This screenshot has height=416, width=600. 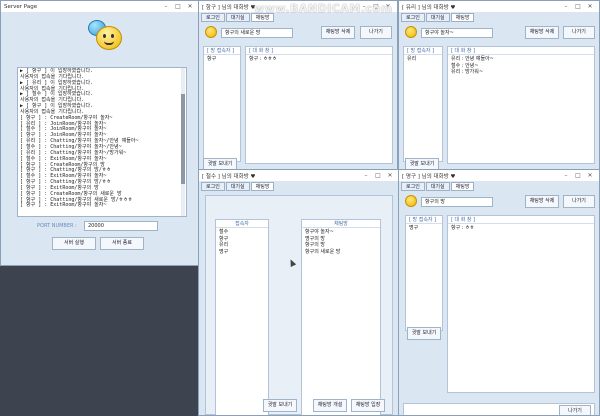 I want to click on waiting-tabs: 로그인 대기실 채팅방, so click(x=238, y=186).